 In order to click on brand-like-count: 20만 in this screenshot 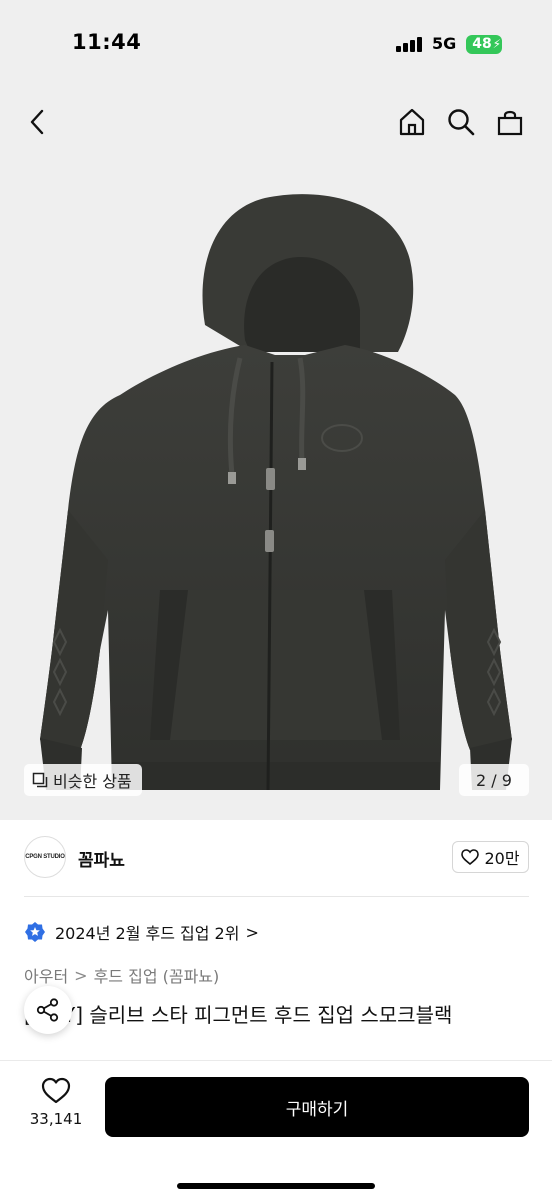, I will do `click(502, 858)`.